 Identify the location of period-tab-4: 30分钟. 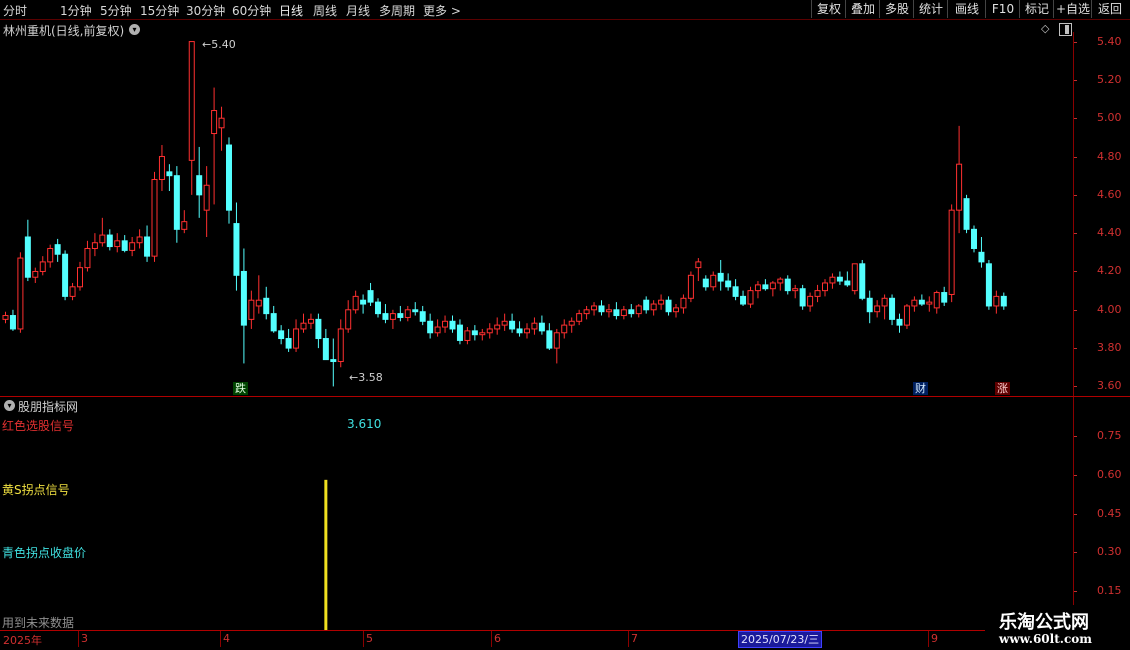
(205, 10).